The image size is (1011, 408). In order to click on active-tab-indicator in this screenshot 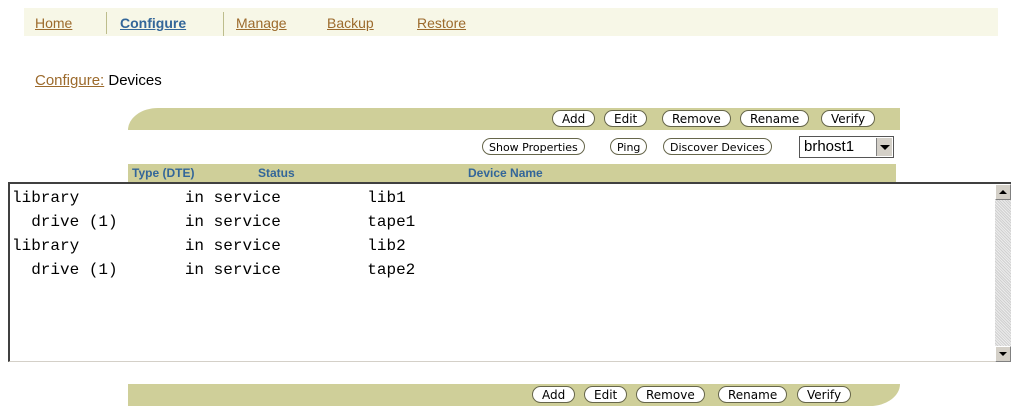, I will do `click(153, 35)`.